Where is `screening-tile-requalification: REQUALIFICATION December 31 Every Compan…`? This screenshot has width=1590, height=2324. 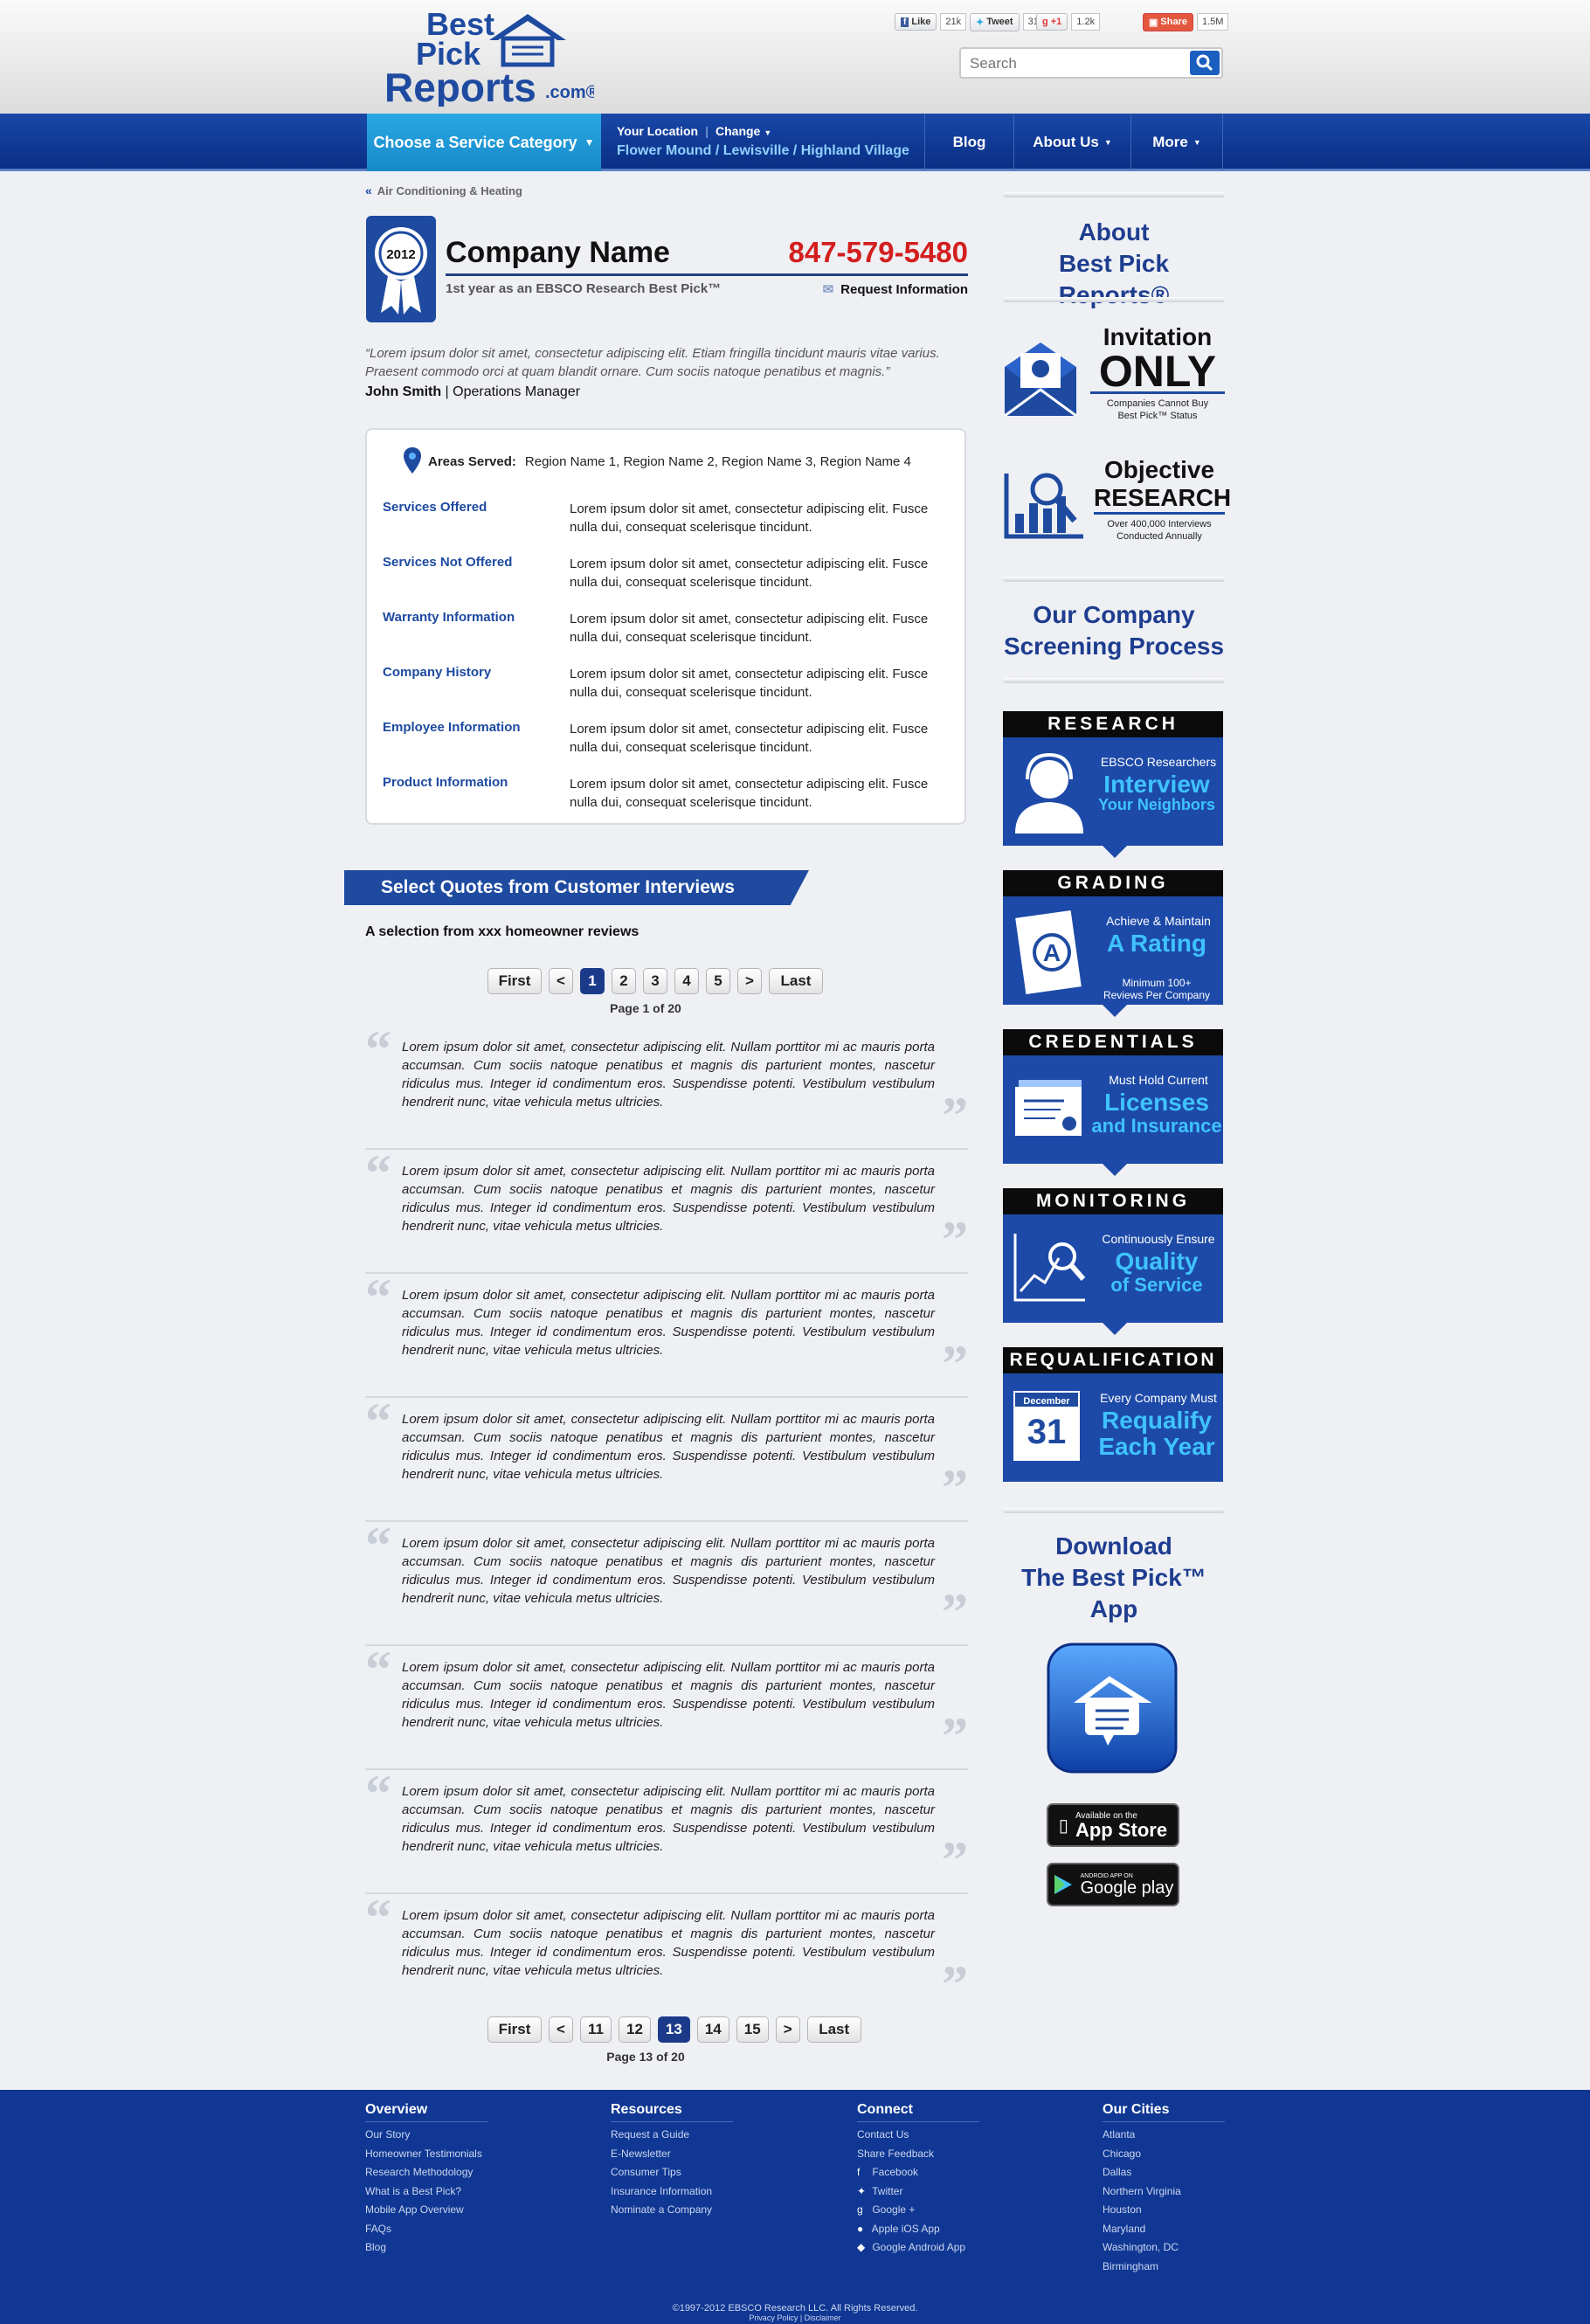
screening-tile-requalification: REQUALIFICATION December 31 Every Compan… is located at coordinates (1113, 1414).